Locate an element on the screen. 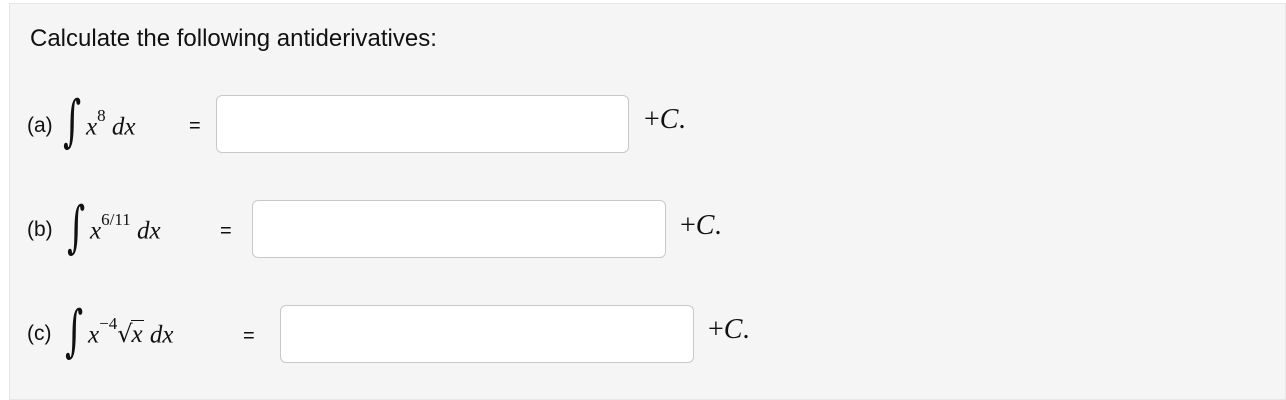 The height and width of the screenshot is (400, 1286). part-c-integrand: x−4√x dx is located at coordinates (131, 331).